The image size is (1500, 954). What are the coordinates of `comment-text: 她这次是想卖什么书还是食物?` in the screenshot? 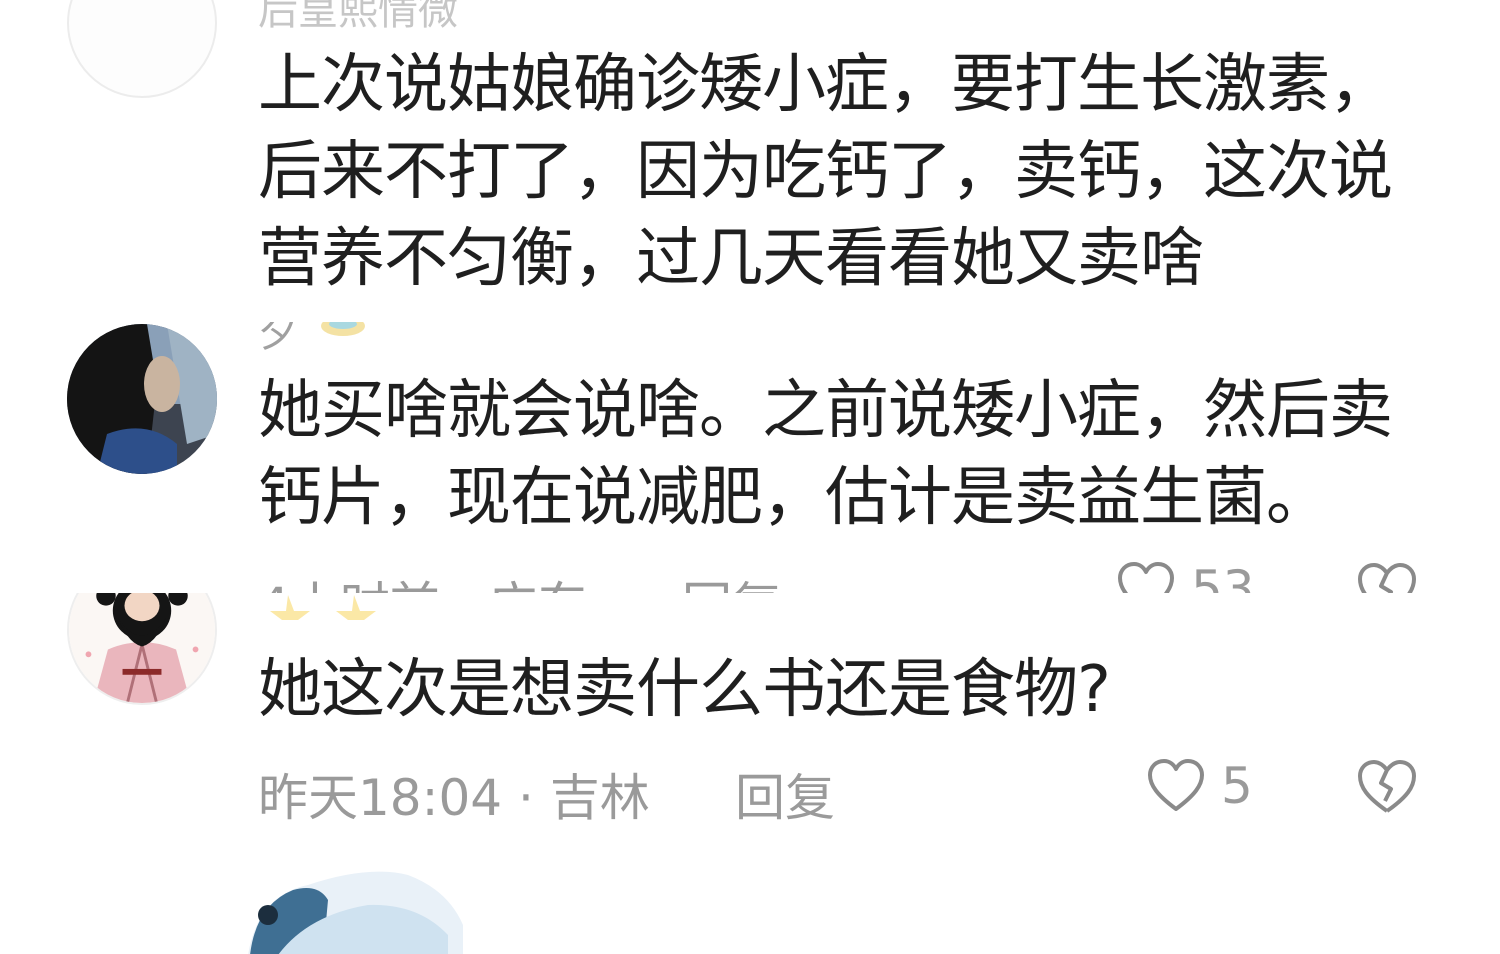 It's located at (684, 690).